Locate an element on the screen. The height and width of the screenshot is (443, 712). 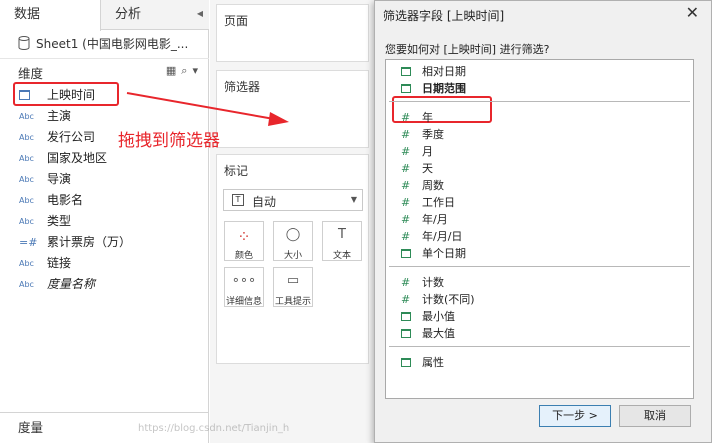
tab-analysis-label: 分析 is located at coordinates (128, 14).